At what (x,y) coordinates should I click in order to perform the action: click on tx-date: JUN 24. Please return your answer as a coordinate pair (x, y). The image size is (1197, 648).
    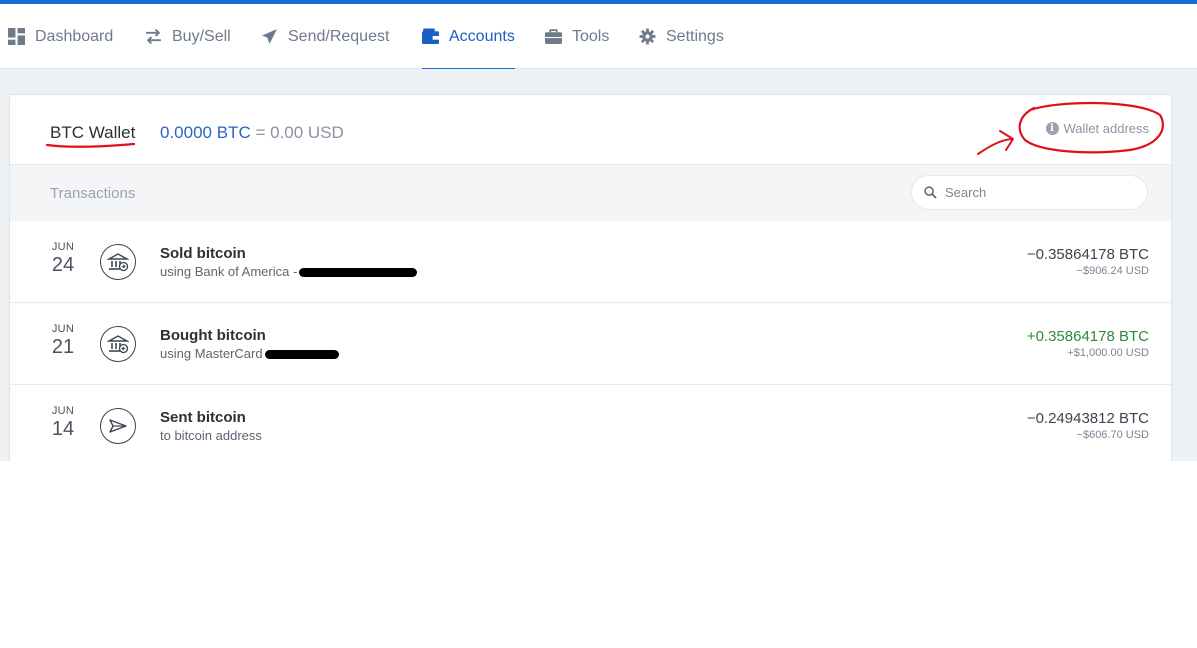
    Looking at the image, I should click on (63, 259).